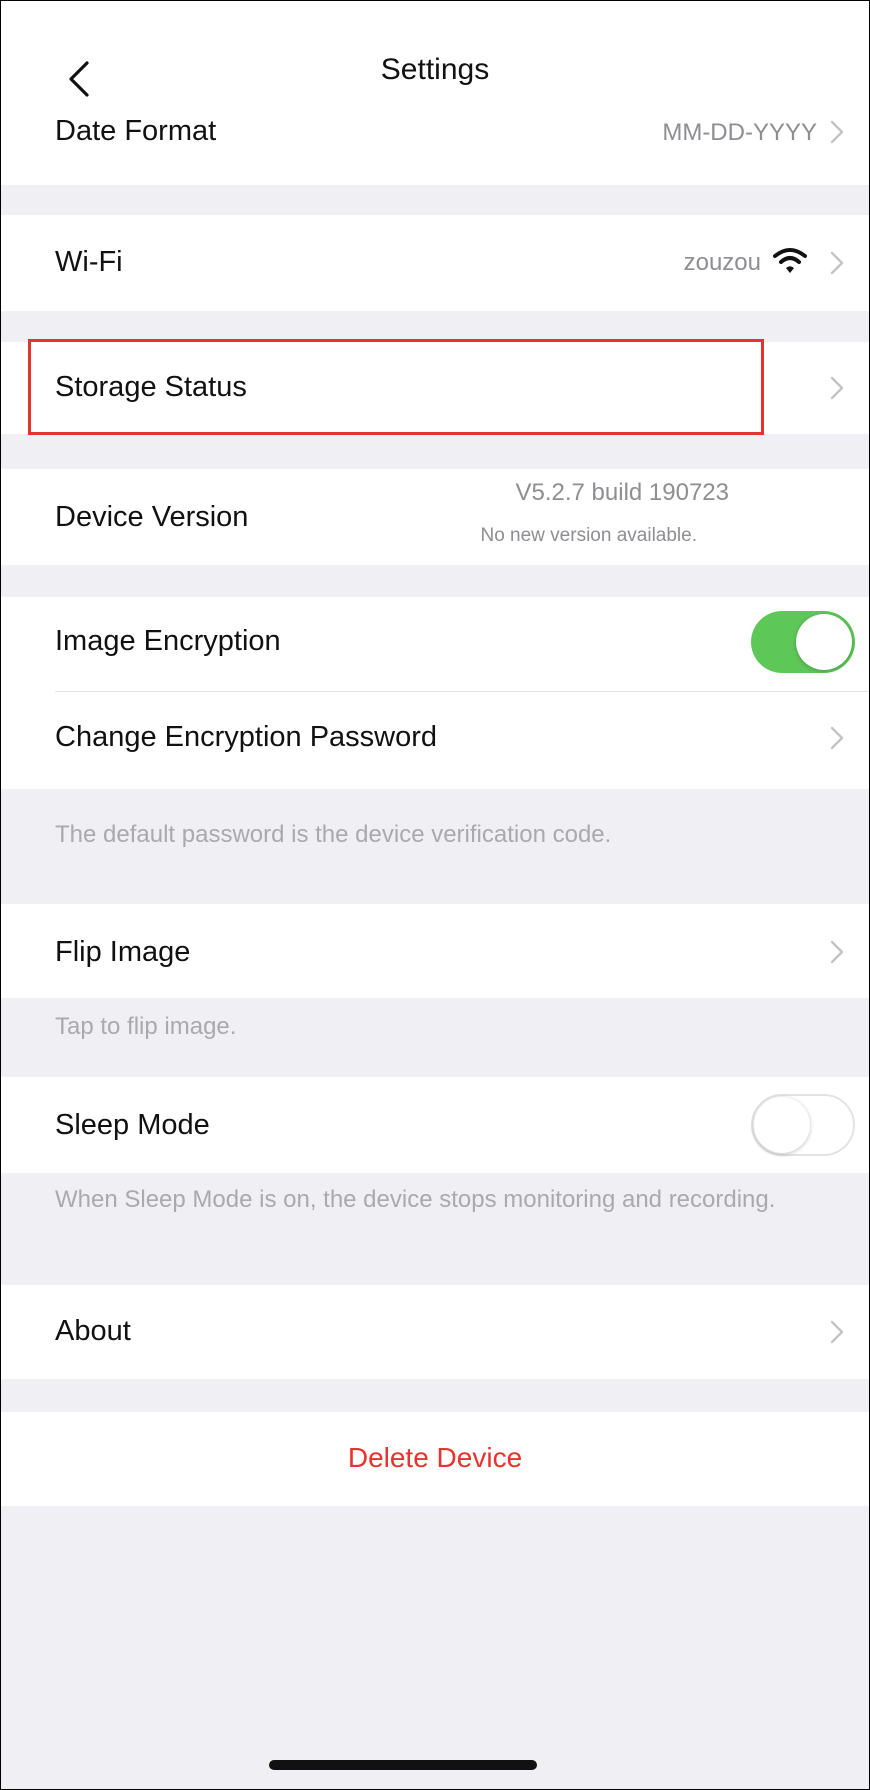 This screenshot has width=870, height=1790. I want to click on date-format-row: Date Format MM-DD-YYYY, so click(435, 145).